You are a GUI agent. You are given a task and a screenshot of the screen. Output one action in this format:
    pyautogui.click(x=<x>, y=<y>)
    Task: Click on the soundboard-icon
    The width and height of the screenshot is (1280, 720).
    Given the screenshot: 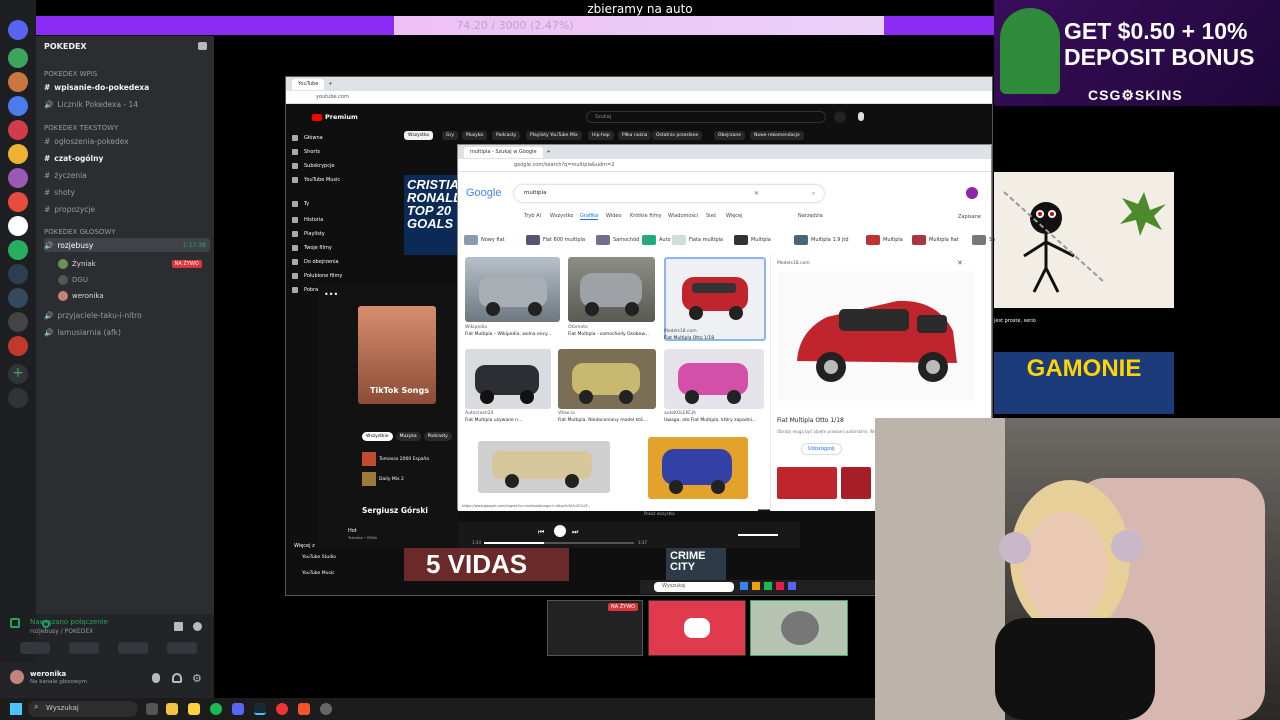 What is the action you would take?
    pyautogui.click(x=181, y=648)
    